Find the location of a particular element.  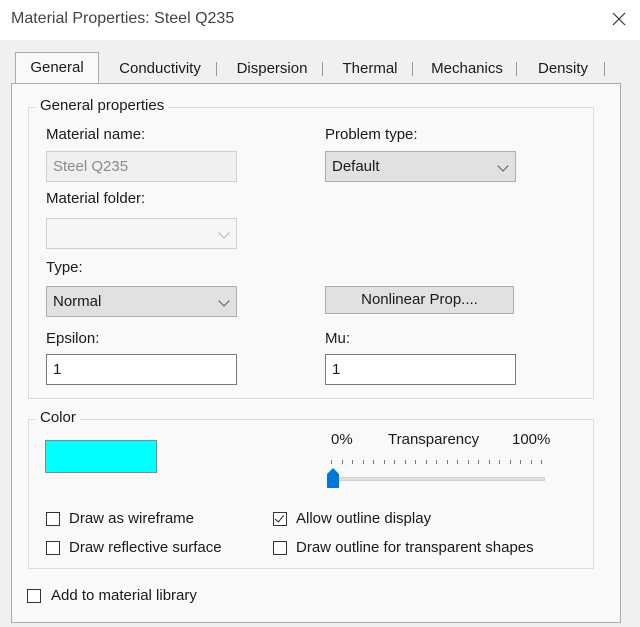

transparency-label: Transparency is located at coordinates (434, 439).